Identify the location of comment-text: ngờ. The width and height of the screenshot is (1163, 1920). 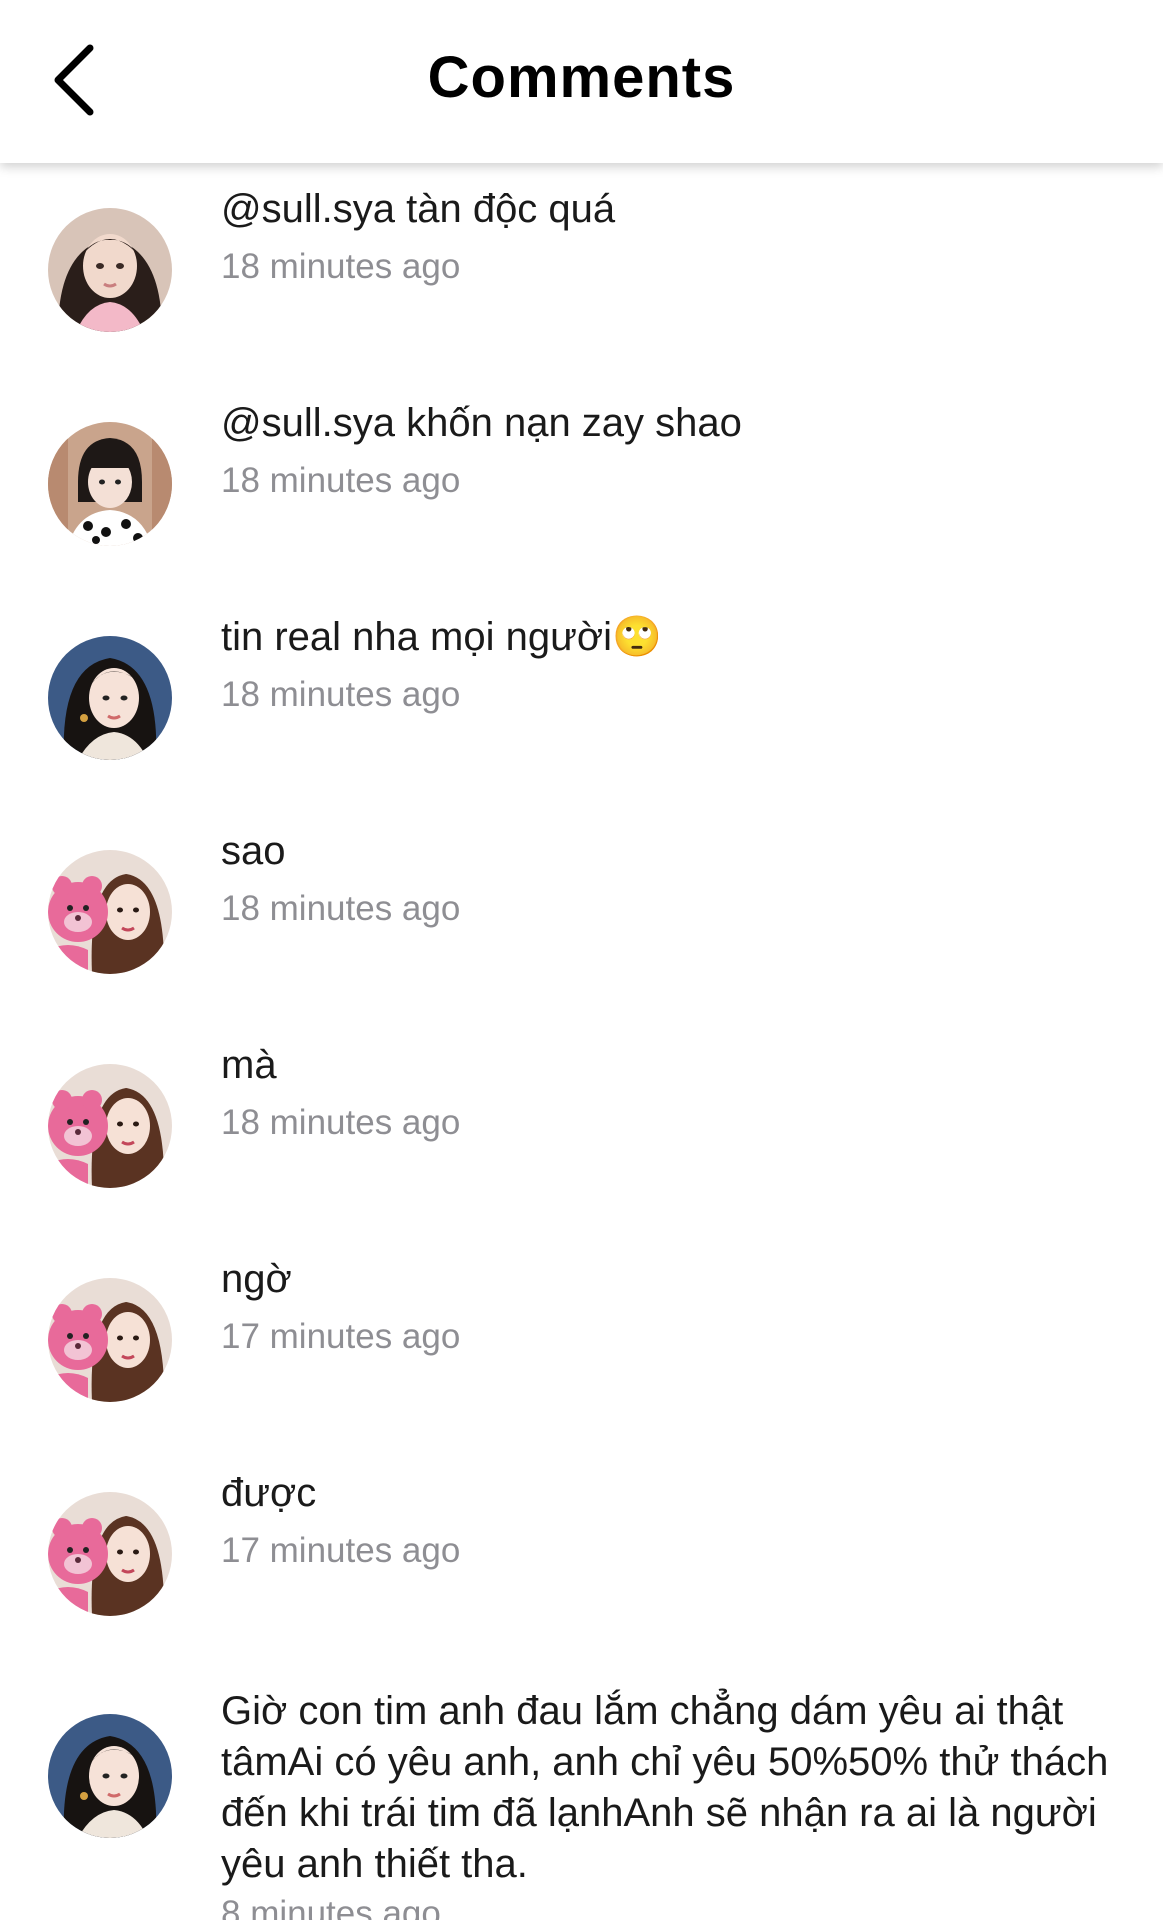
(256, 1279).